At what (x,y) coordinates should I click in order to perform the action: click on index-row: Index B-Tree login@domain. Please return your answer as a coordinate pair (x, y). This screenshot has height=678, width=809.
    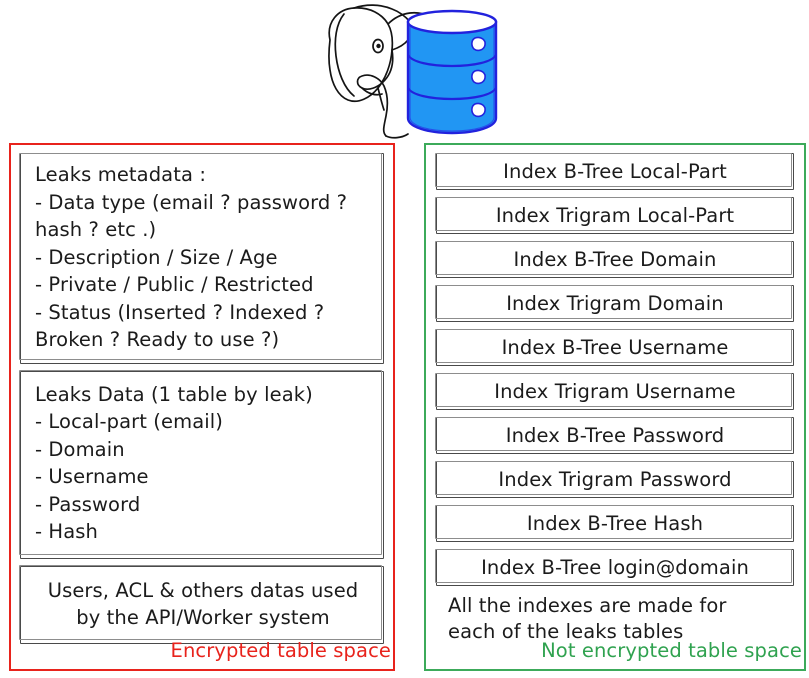
    Looking at the image, I should click on (614, 567).